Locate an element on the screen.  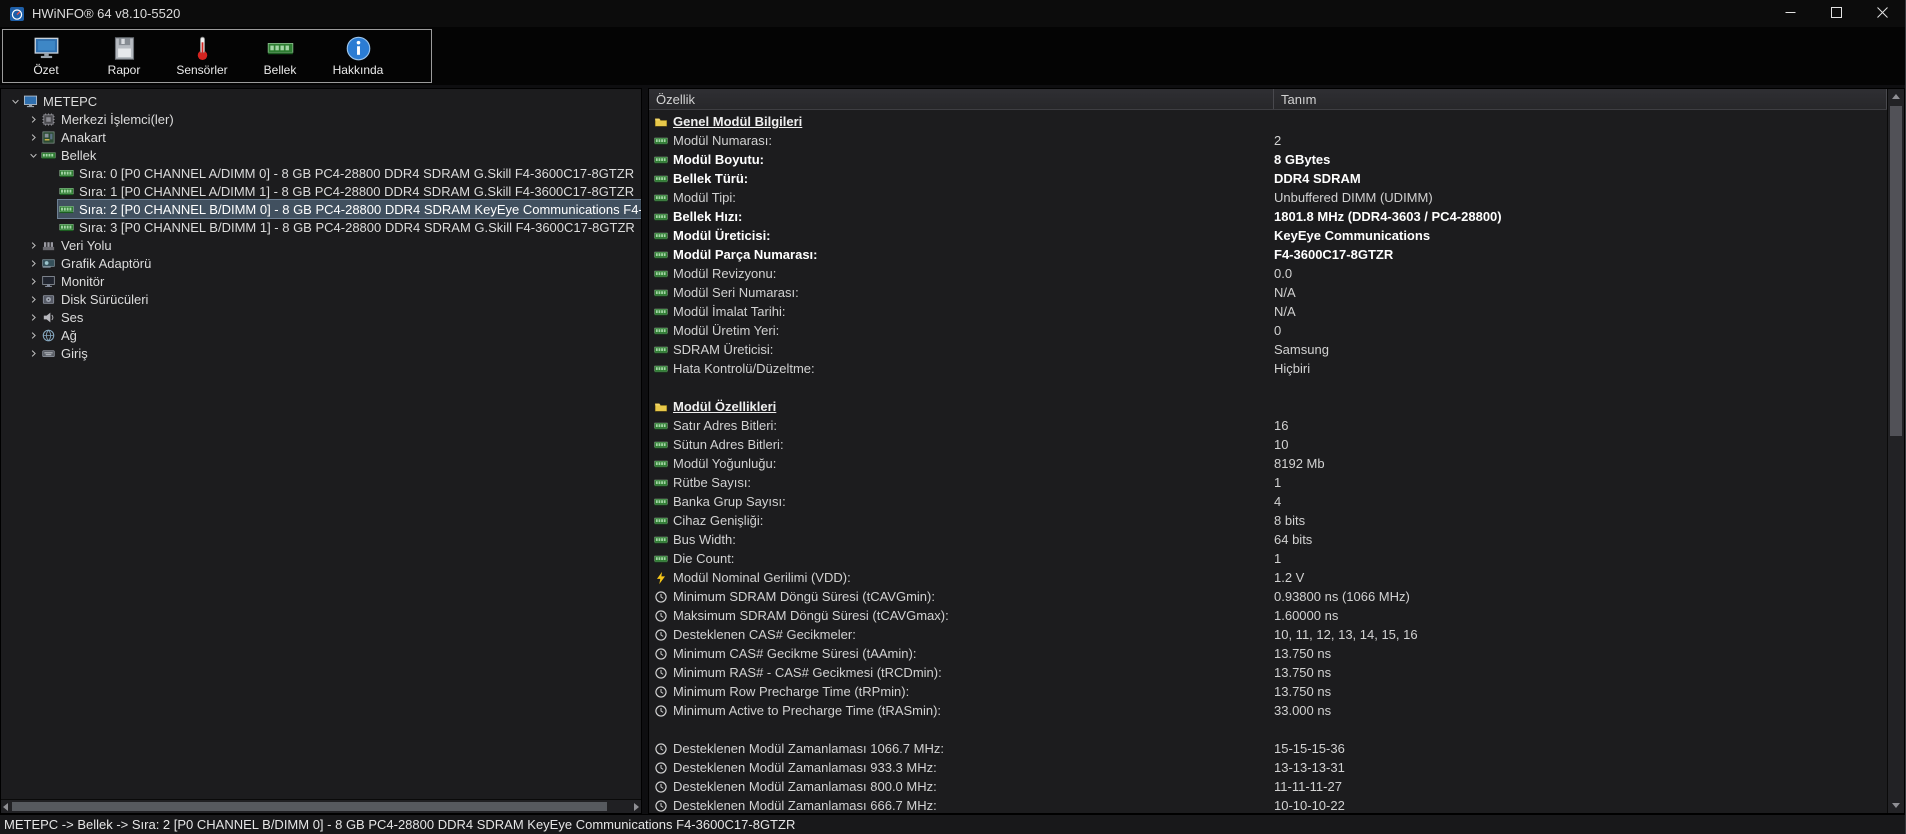
tree-horizontal-scrollbar is located at coordinates (321, 806).